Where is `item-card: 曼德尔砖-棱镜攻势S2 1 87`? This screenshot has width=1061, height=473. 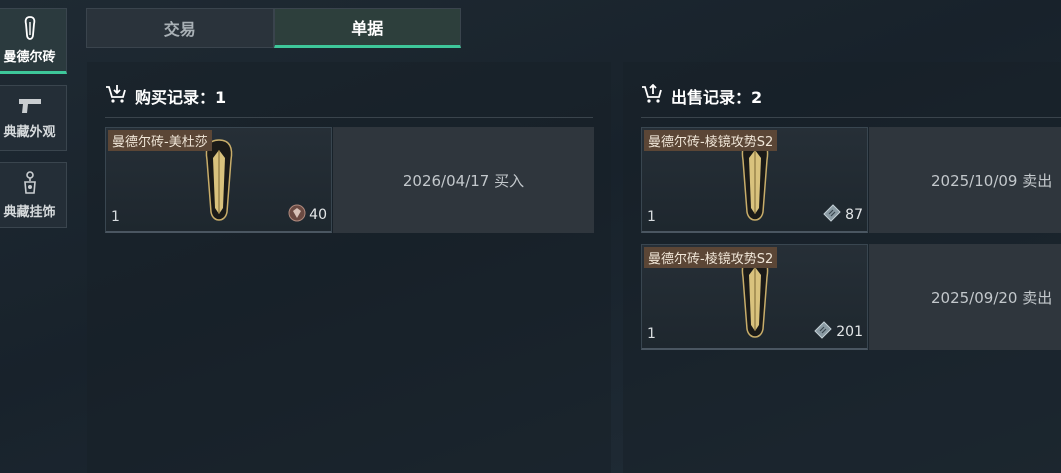
item-card: 曼德尔砖-棱镜攻势S2 1 87 is located at coordinates (754, 180).